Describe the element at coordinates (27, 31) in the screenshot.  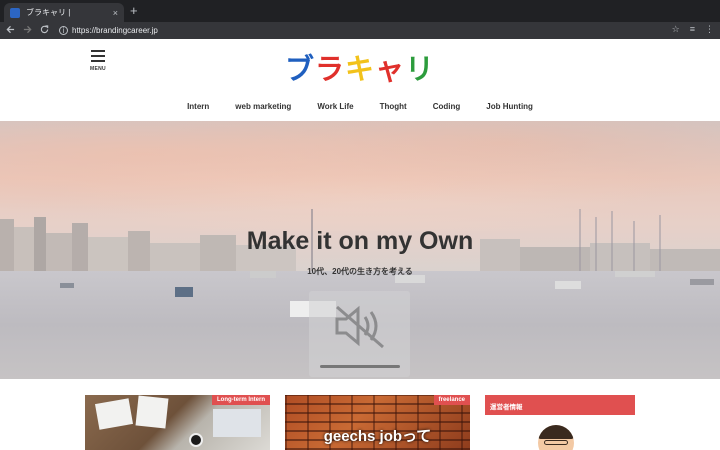
I see `arrow-right-icon` at that location.